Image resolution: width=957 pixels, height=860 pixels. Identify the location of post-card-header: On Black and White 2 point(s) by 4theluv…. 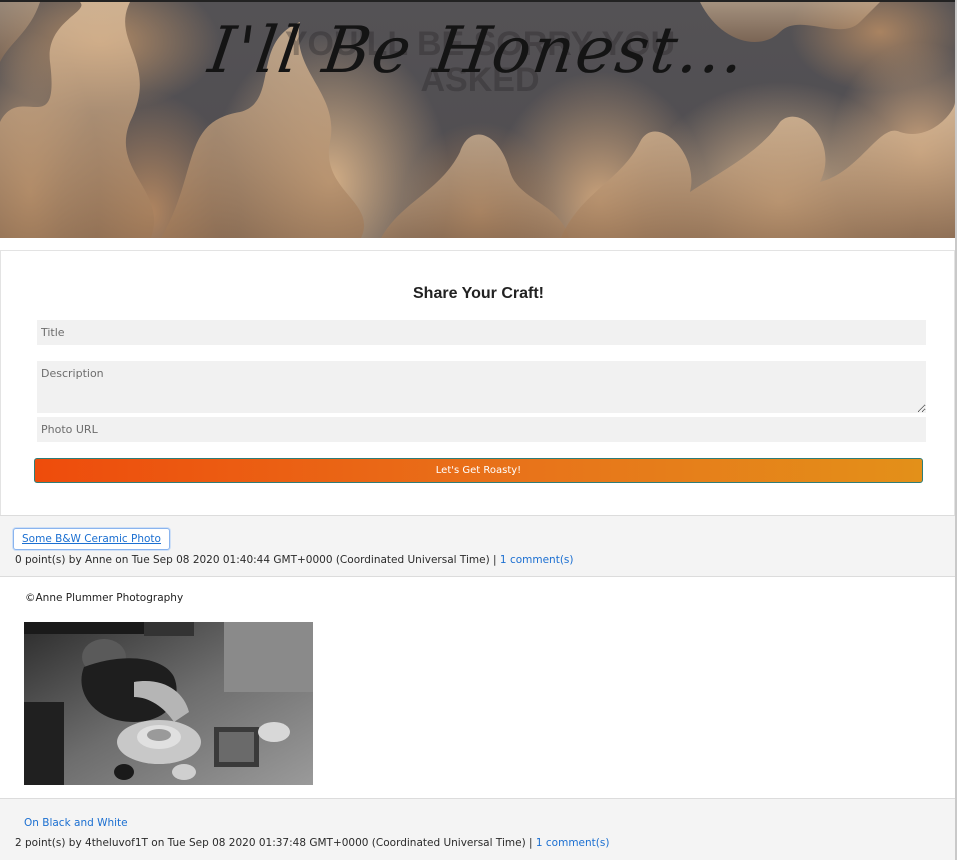
(477, 829).